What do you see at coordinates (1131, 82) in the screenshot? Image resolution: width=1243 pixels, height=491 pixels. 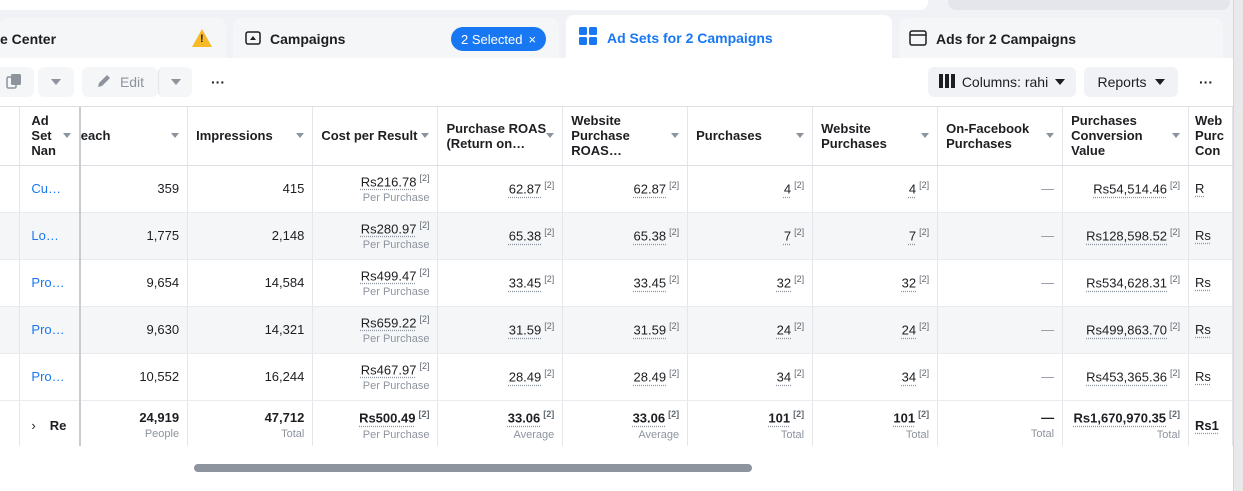 I see `reports-button: Reports` at bounding box center [1131, 82].